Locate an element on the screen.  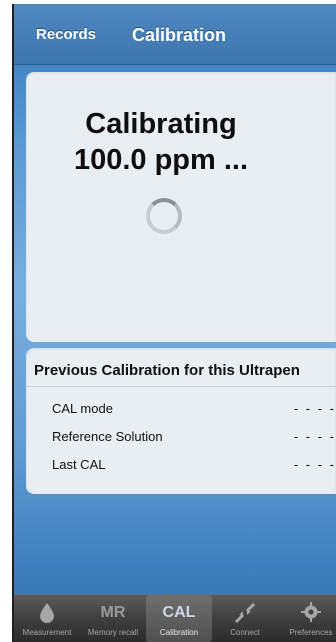
last-cal-label: Last CAL is located at coordinates (79, 464).